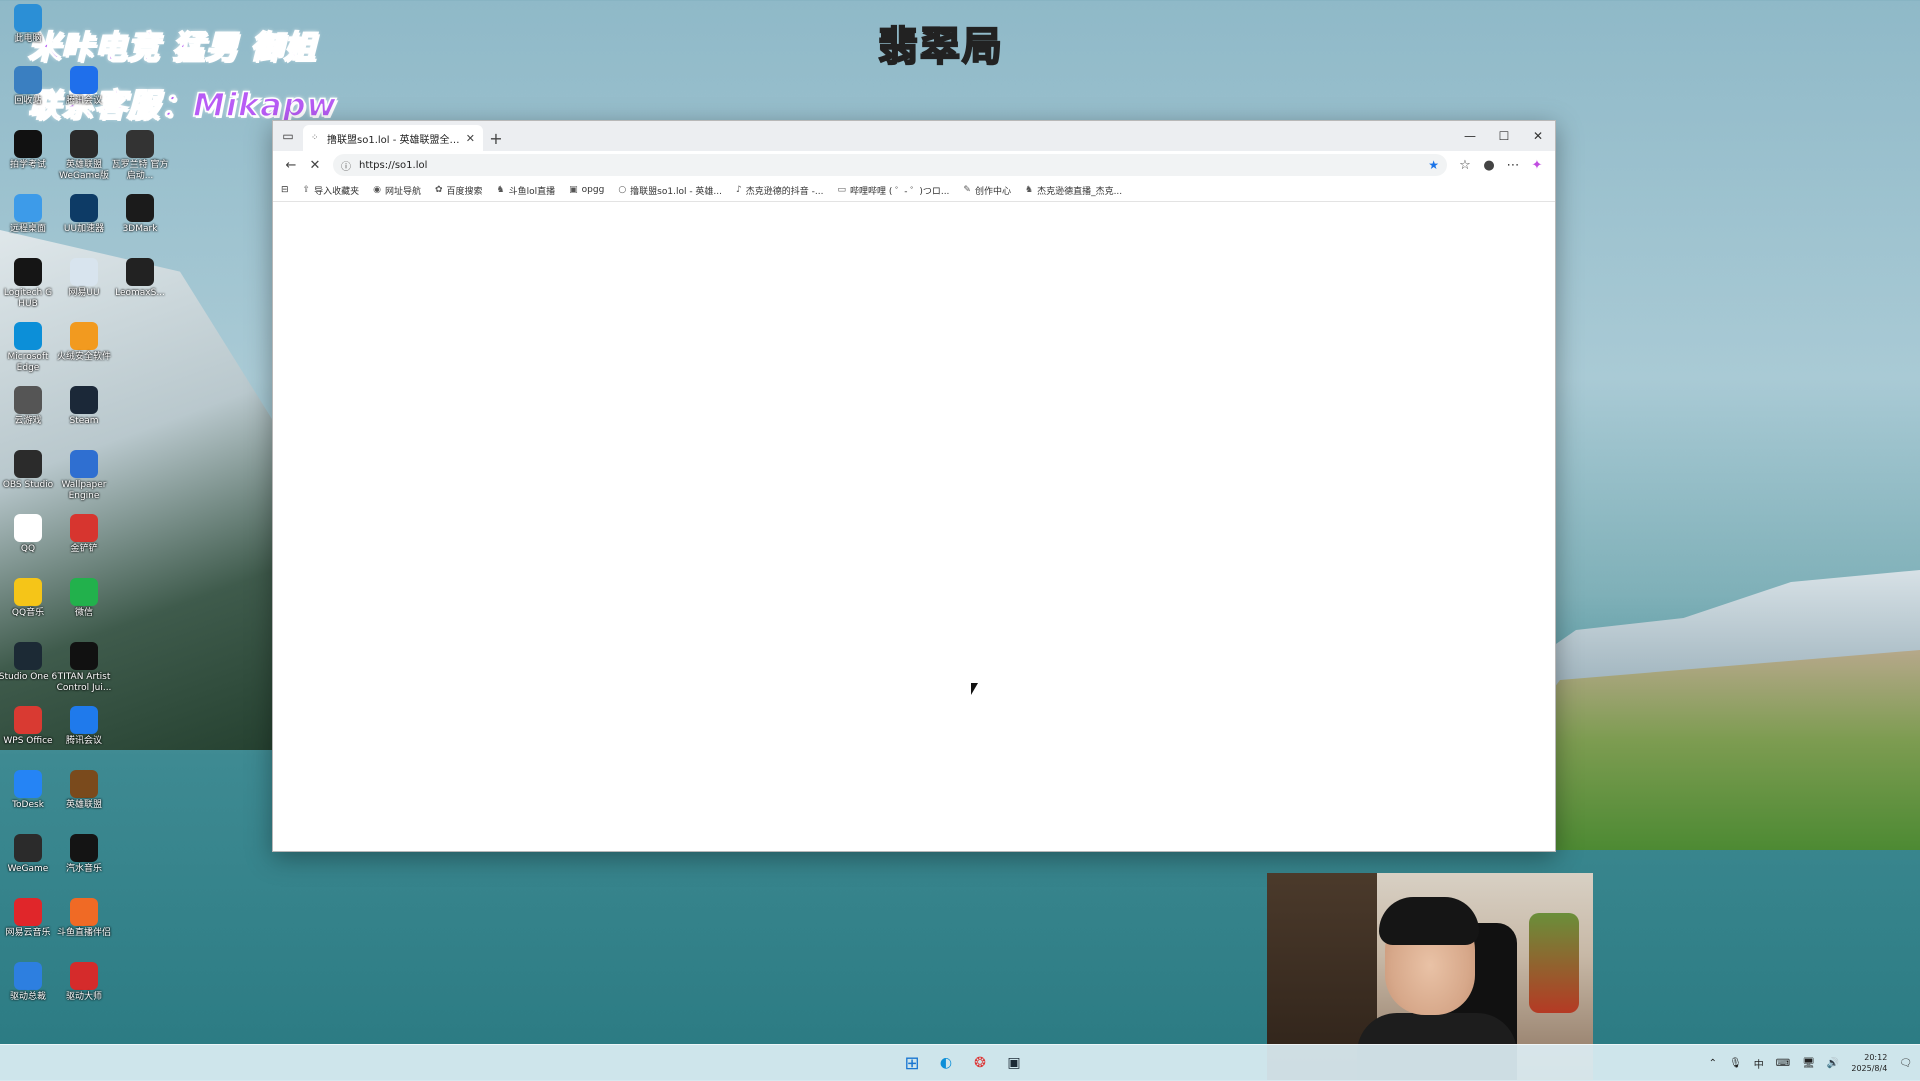  I want to click on desktop-icon: 回收站, so click(29, 86).